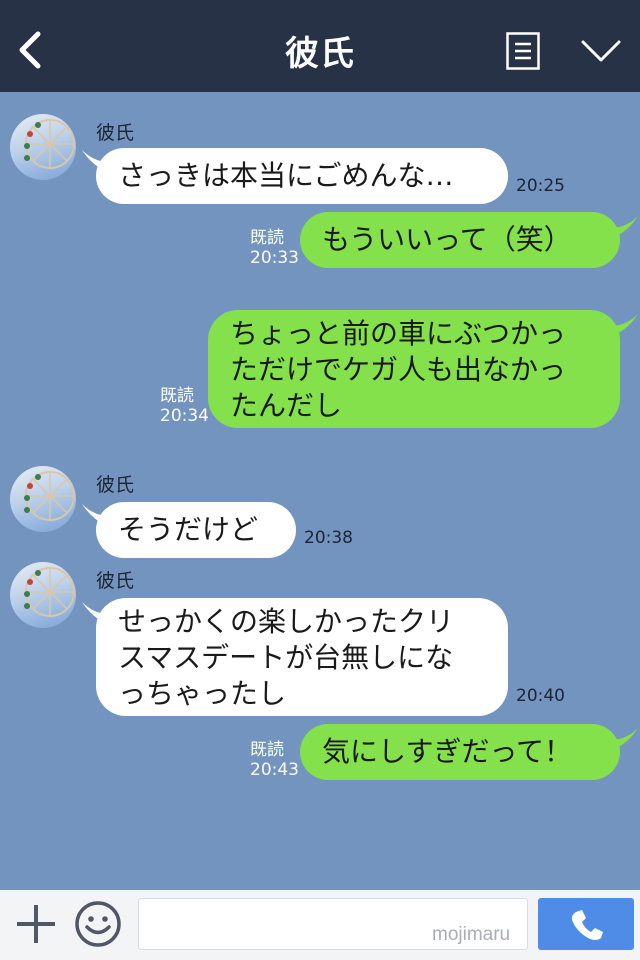 The width and height of the screenshot is (640, 960). Describe the element at coordinates (523, 51) in the screenshot. I see `menu-list-icon` at that location.